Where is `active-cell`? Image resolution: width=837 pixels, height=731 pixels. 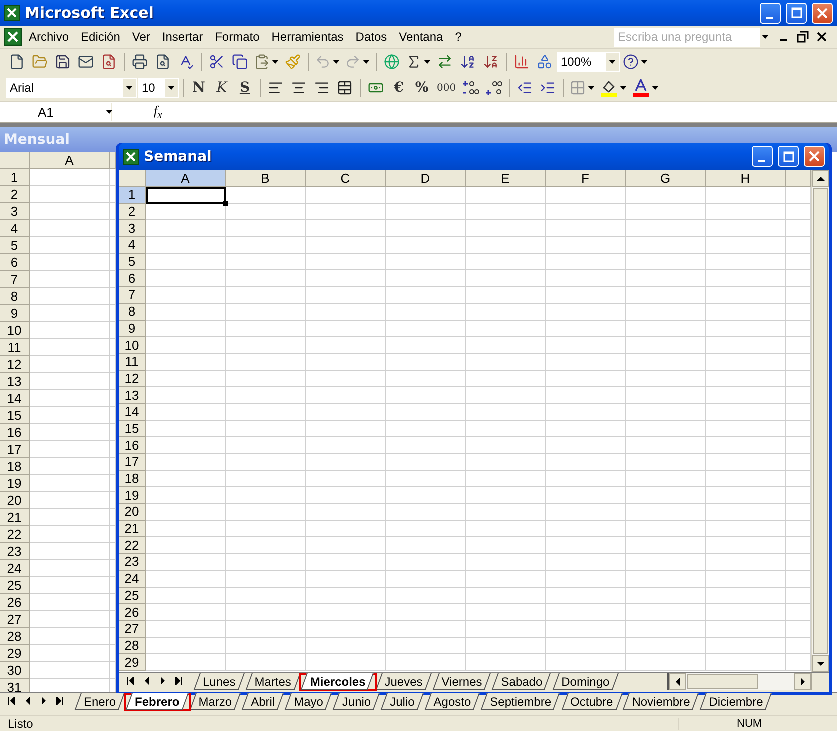
active-cell is located at coordinates (186, 195).